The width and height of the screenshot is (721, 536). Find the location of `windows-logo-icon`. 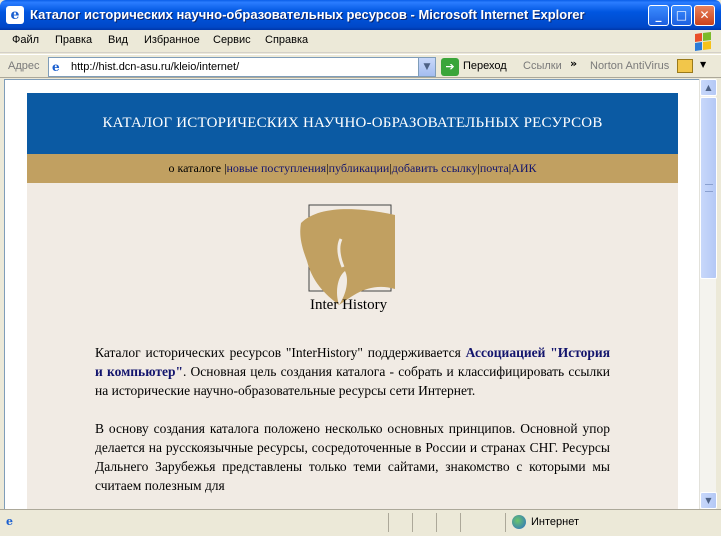

windows-logo-icon is located at coordinates (703, 41).